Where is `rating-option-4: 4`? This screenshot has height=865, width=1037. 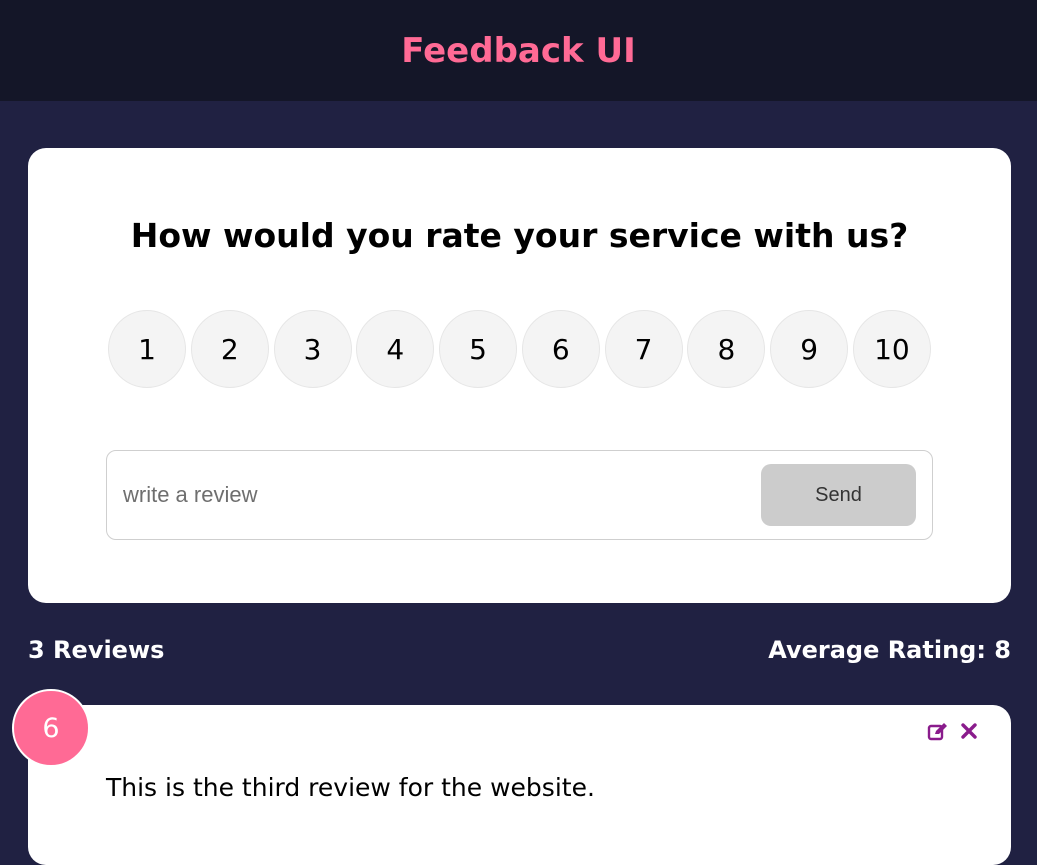 rating-option-4: 4 is located at coordinates (395, 349).